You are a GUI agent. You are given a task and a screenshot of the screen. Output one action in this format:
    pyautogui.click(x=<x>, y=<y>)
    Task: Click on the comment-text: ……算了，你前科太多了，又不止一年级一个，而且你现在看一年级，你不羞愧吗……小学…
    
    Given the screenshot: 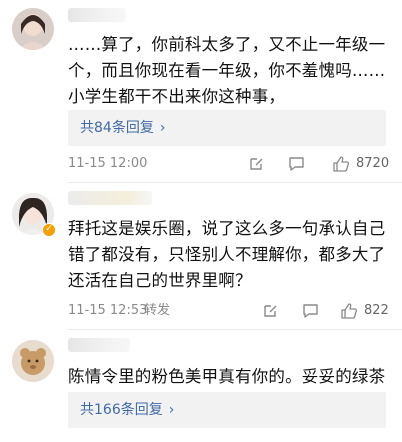 What is the action you would take?
    pyautogui.click(x=227, y=70)
    